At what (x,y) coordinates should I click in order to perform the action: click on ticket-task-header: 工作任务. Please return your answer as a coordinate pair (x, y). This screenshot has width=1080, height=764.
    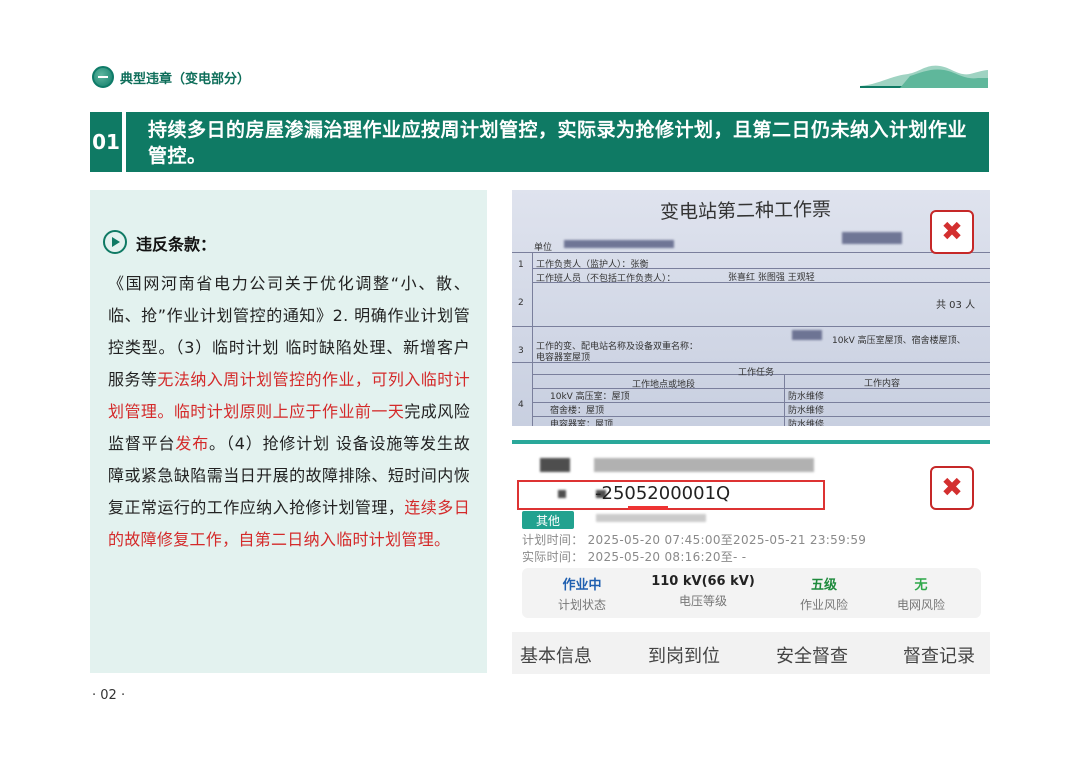
    Looking at the image, I should click on (756, 373).